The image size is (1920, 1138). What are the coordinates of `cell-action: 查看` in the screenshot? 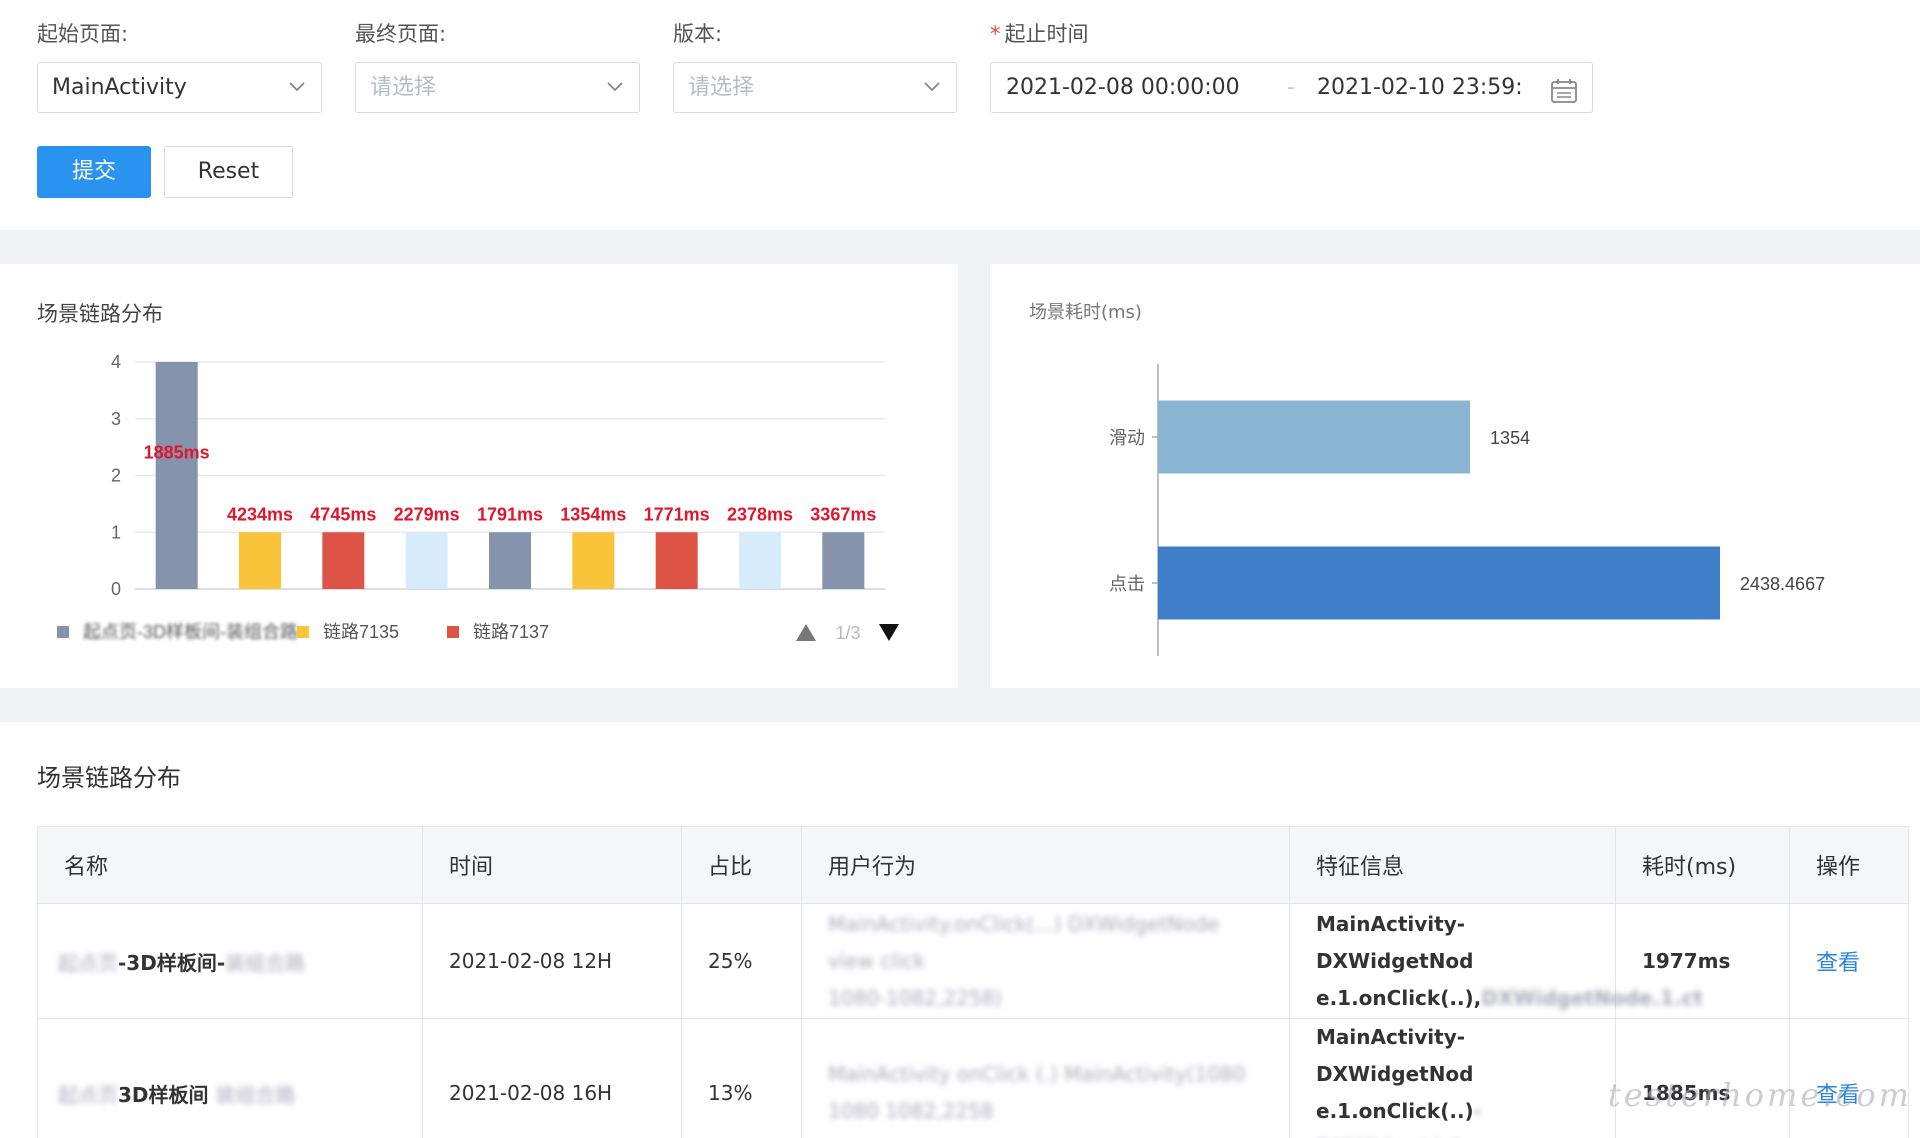 It's located at (1849, 961).